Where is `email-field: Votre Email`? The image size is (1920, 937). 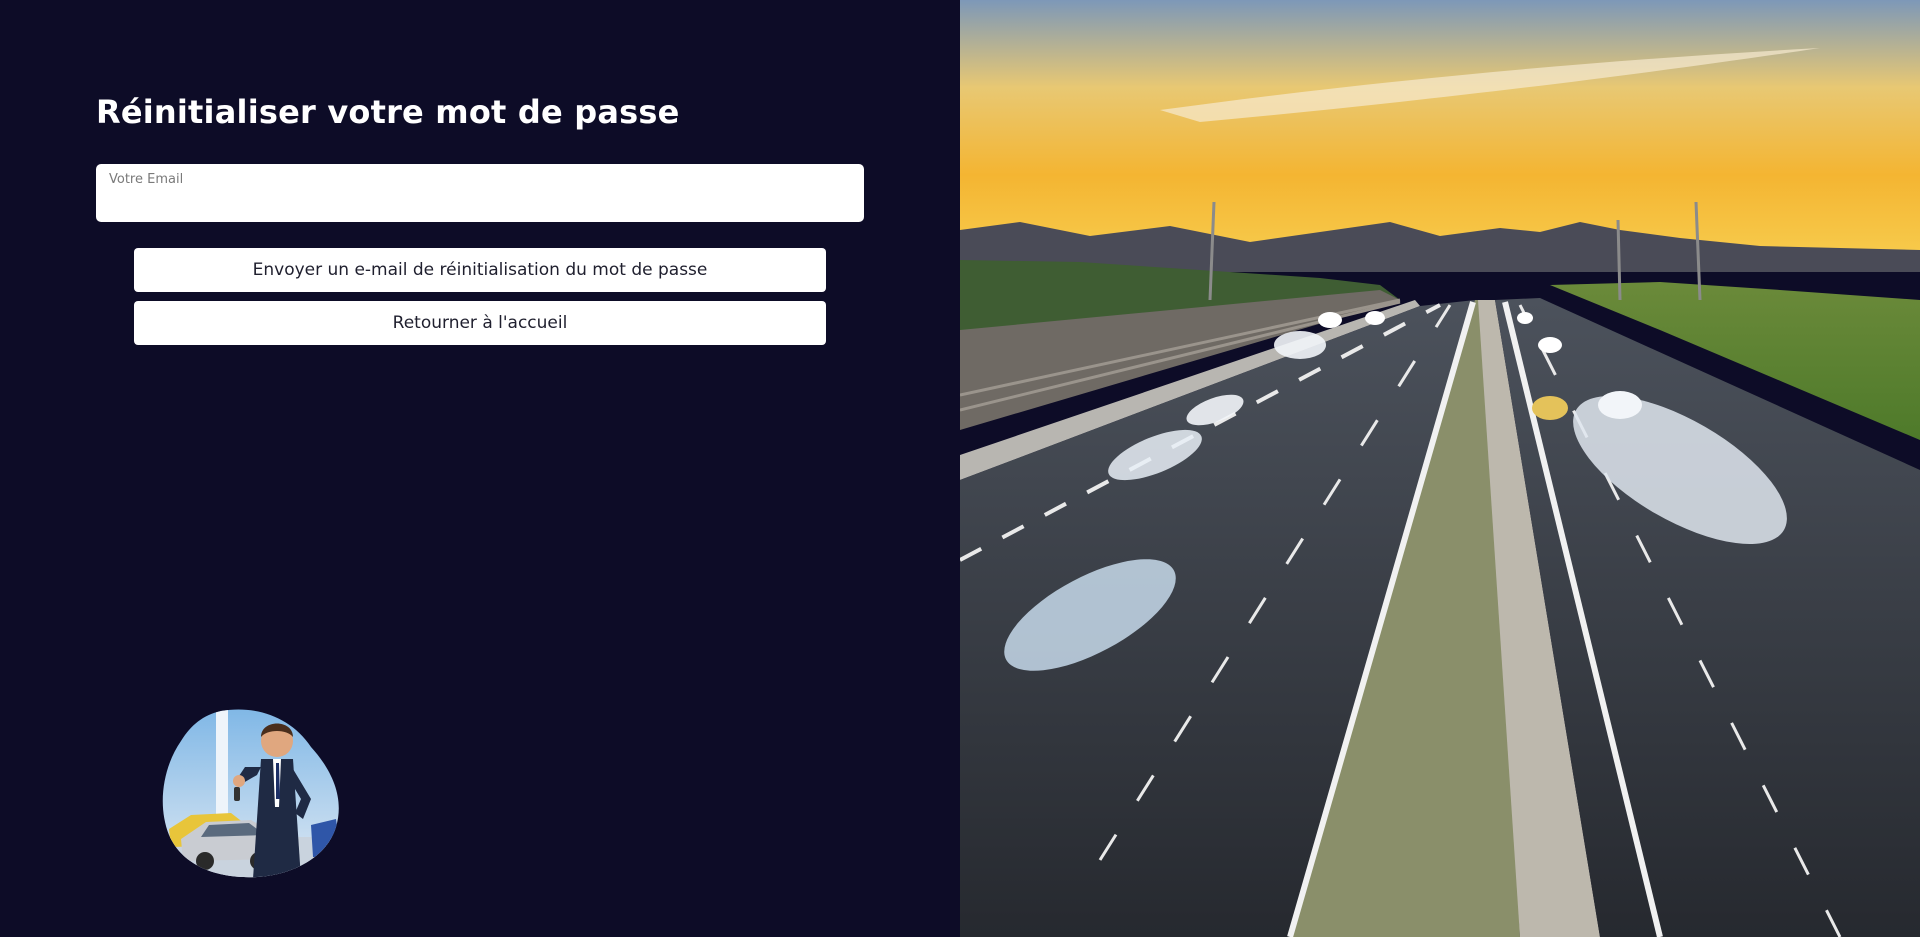 email-field: Votre Email is located at coordinates (480, 193).